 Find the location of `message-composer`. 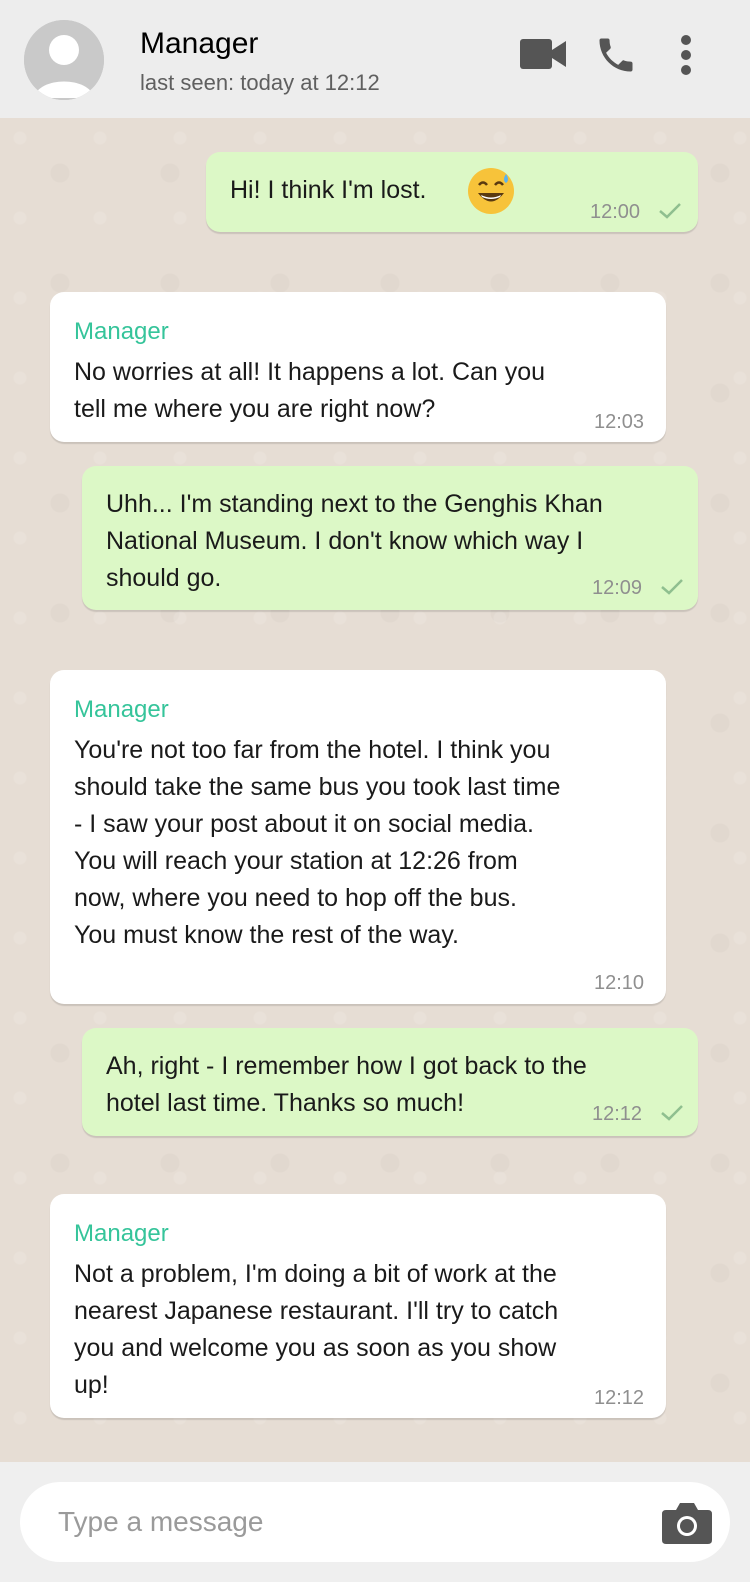

message-composer is located at coordinates (375, 1522).